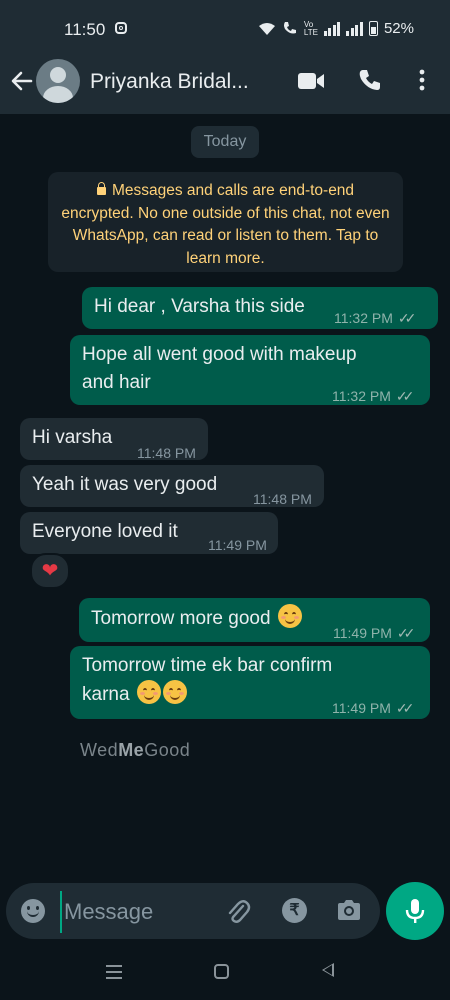 Image resolution: width=450 pixels, height=1000 pixels. I want to click on message-text: Yeah it was very good, so click(125, 484).